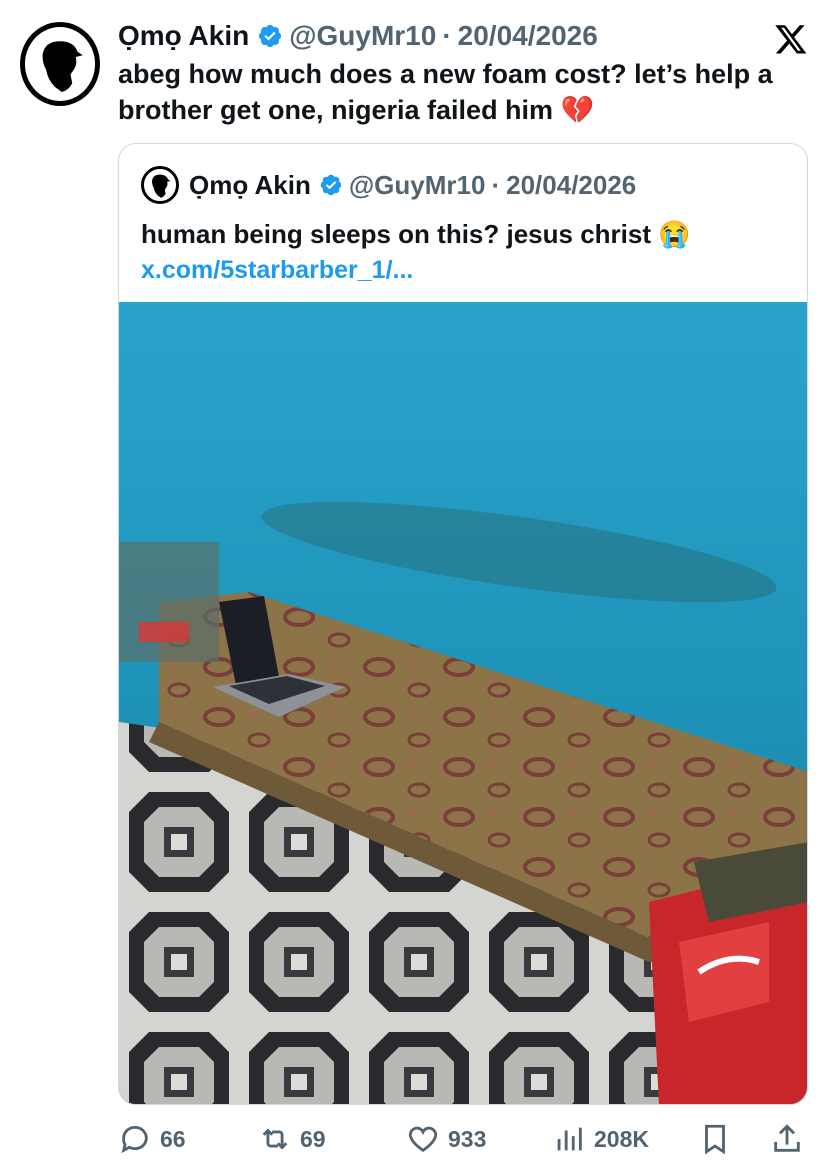  What do you see at coordinates (528, 36) in the screenshot?
I see `tweet-date: 20/04/2026` at bounding box center [528, 36].